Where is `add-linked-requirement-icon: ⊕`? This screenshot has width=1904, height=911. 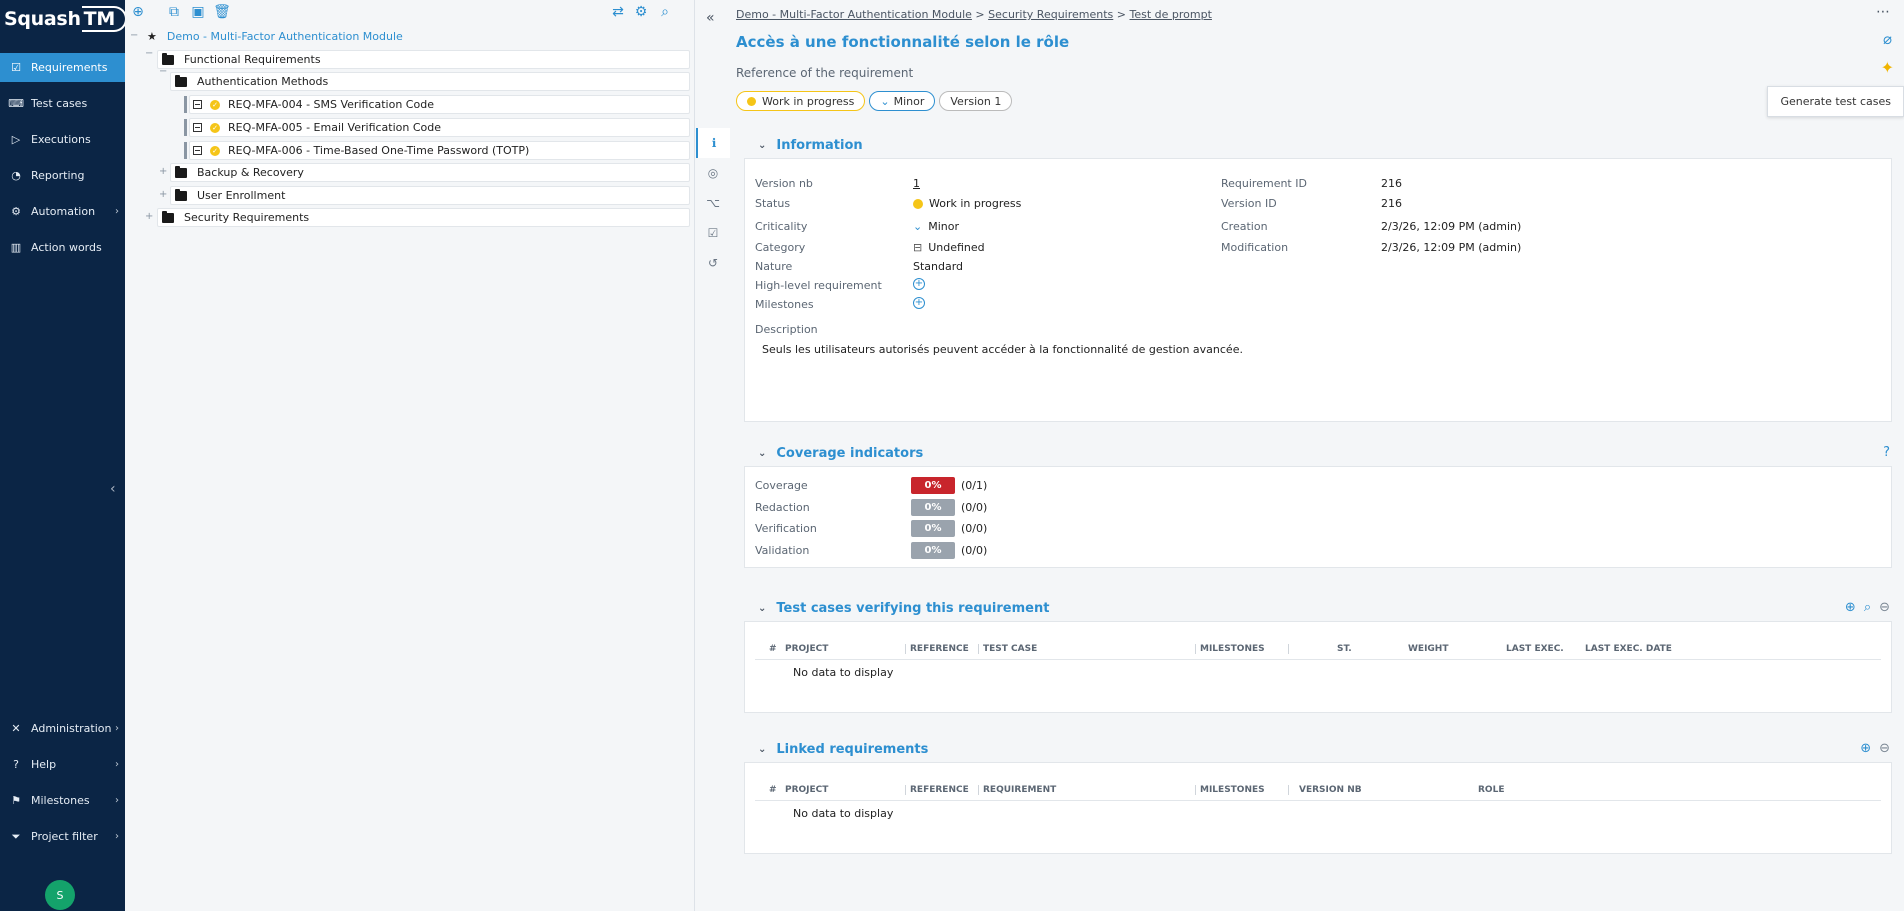
add-linked-requirement-icon: ⊕ is located at coordinates (1865, 748).